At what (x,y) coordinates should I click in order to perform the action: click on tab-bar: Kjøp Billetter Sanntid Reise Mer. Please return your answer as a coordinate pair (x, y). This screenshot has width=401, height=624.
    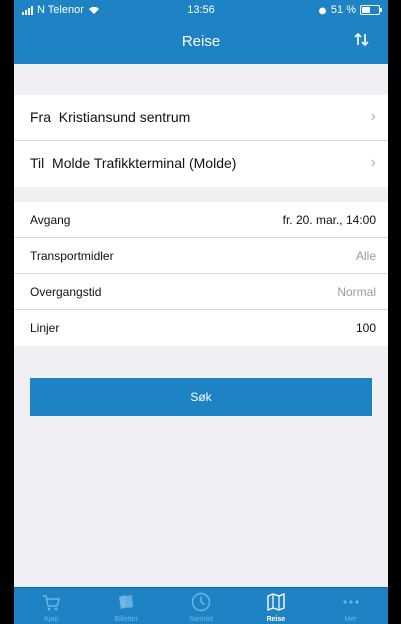
    Looking at the image, I should click on (201, 605).